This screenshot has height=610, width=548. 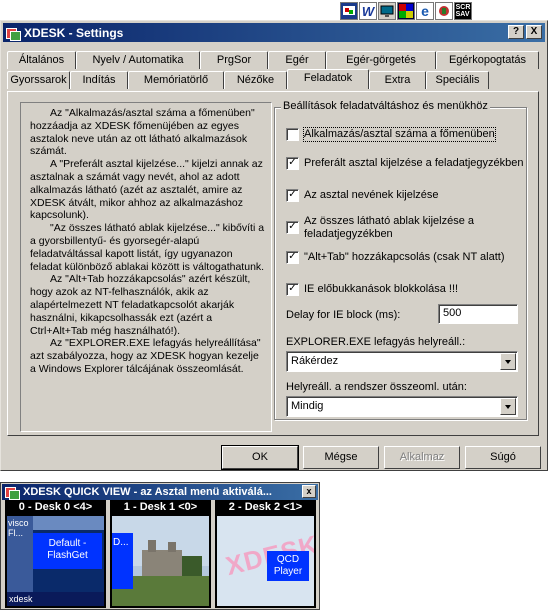 What do you see at coordinates (341, 457) in the screenshot?
I see `cancel-button: Mégse` at bounding box center [341, 457].